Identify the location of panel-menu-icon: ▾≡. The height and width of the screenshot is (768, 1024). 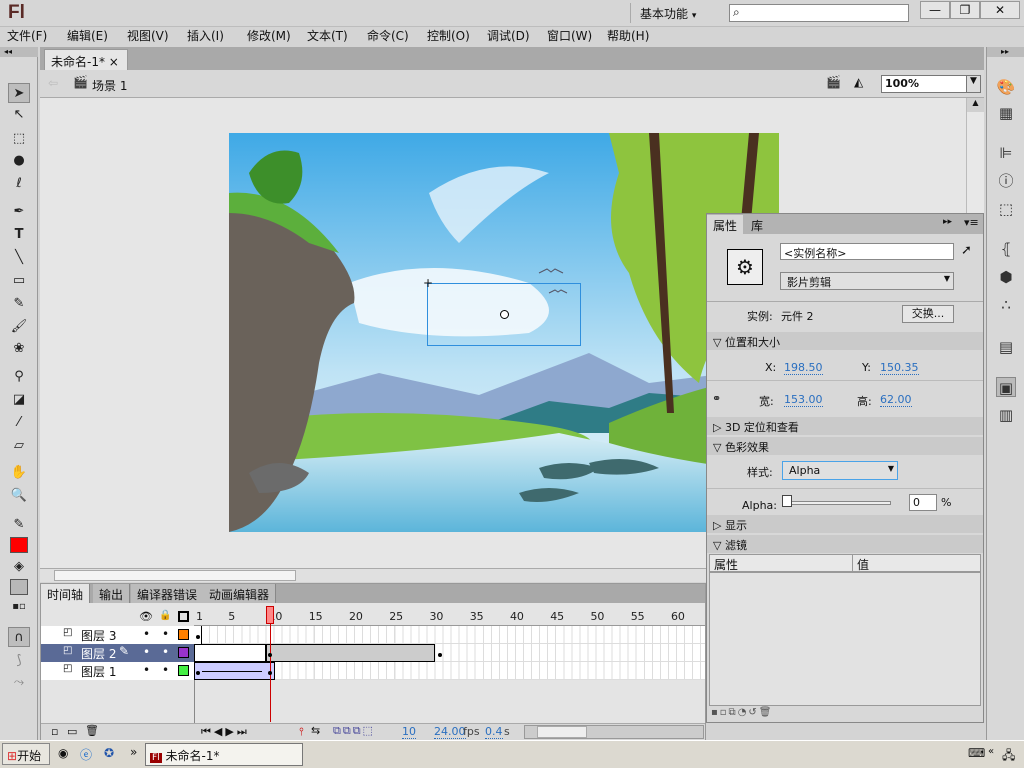
(971, 222).